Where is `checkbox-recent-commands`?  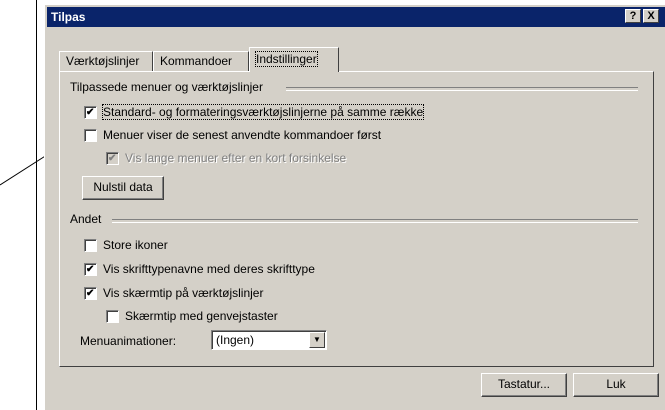
checkbox-recent-commands is located at coordinates (90, 135).